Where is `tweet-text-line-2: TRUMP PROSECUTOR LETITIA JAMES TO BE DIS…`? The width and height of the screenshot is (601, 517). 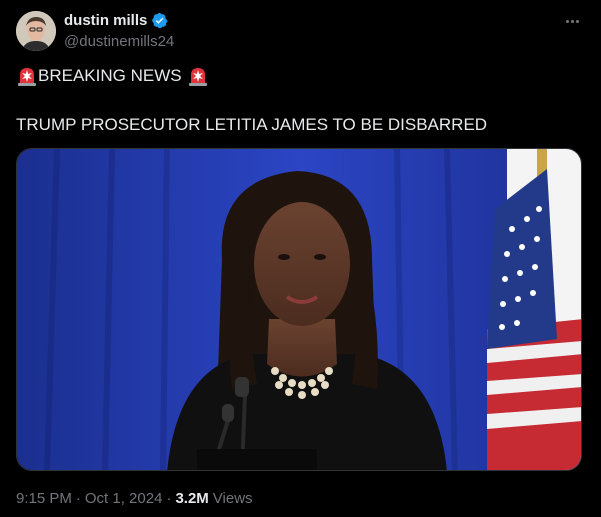
tweet-text-line-2: TRUMP PROSECUTOR LETITIA JAMES TO BE DIS… is located at coordinates (252, 124).